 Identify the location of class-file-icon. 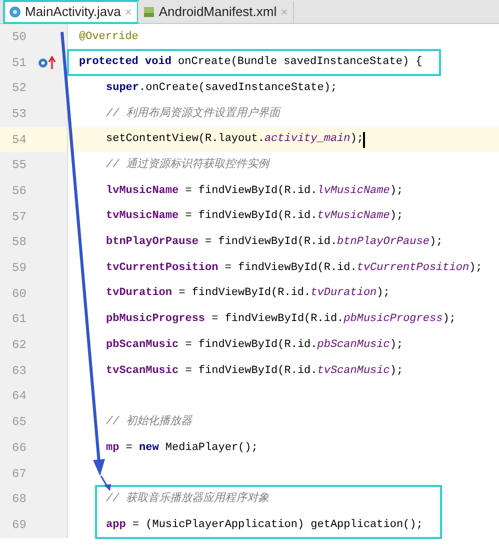
(15, 12).